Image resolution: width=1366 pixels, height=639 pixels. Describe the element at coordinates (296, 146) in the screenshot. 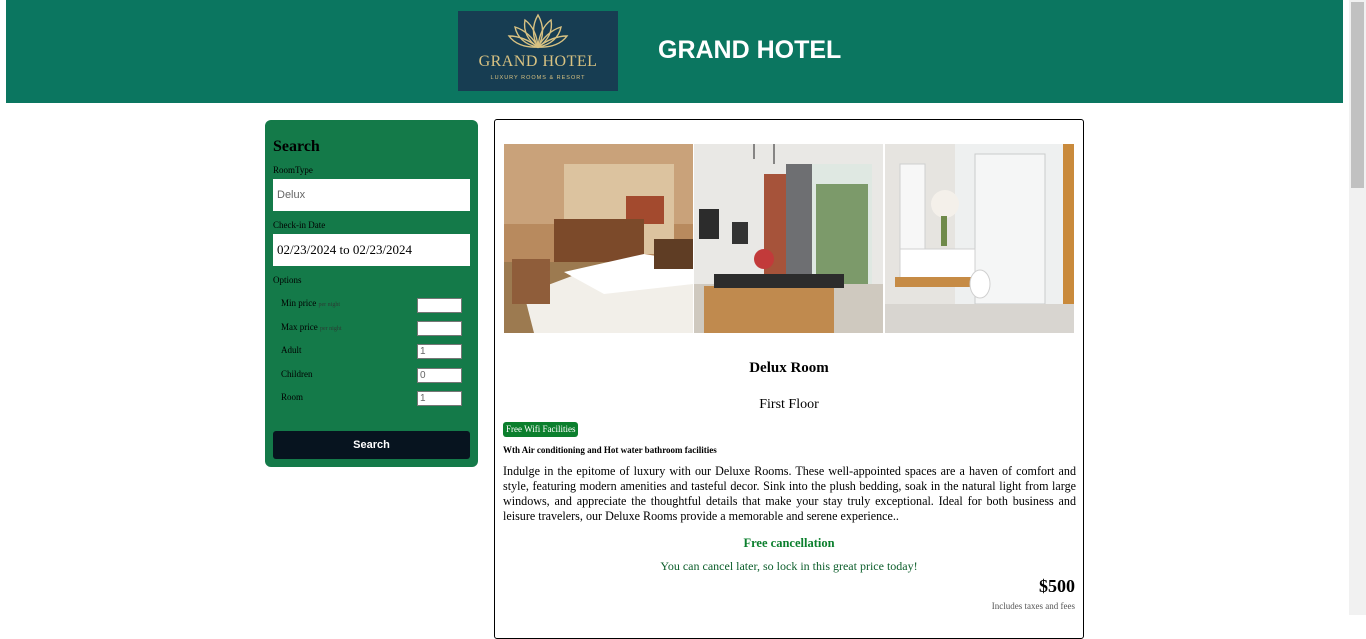

I see `search-title: Search` at that location.